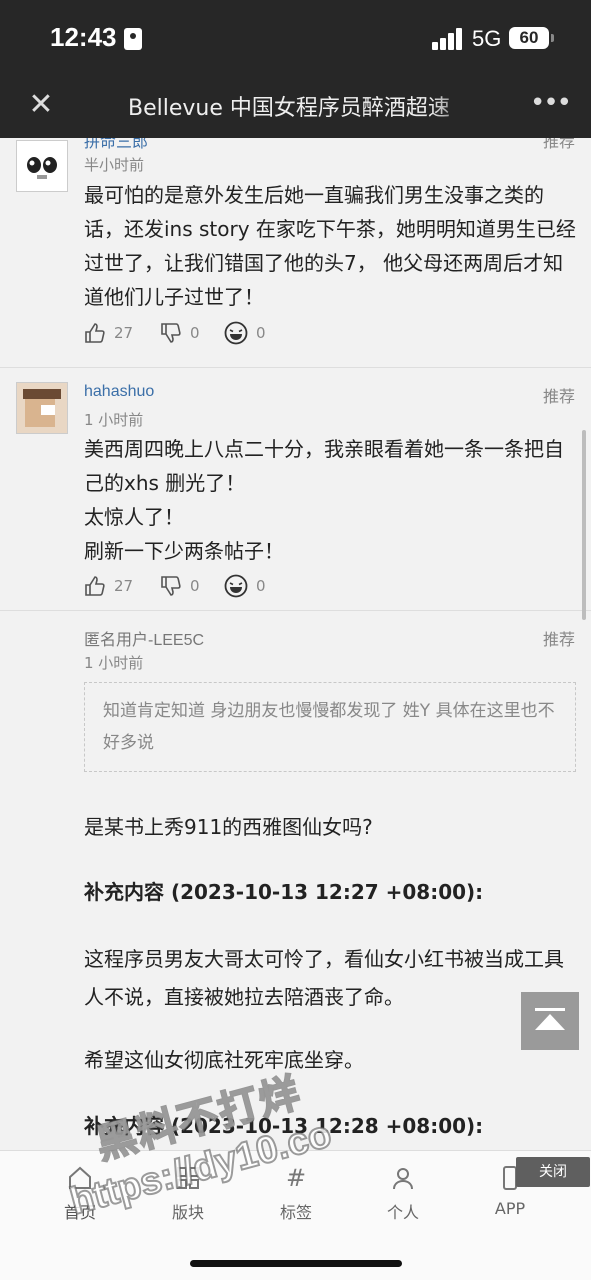  What do you see at coordinates (324, 978) in the screenshot?
I see `post-paragraph: 这程序员男友大哥太可怜了，看仙女小红书被当成工具人不说，直接被她拉去陪酒丧了命。` at bounding box center [324, 978].